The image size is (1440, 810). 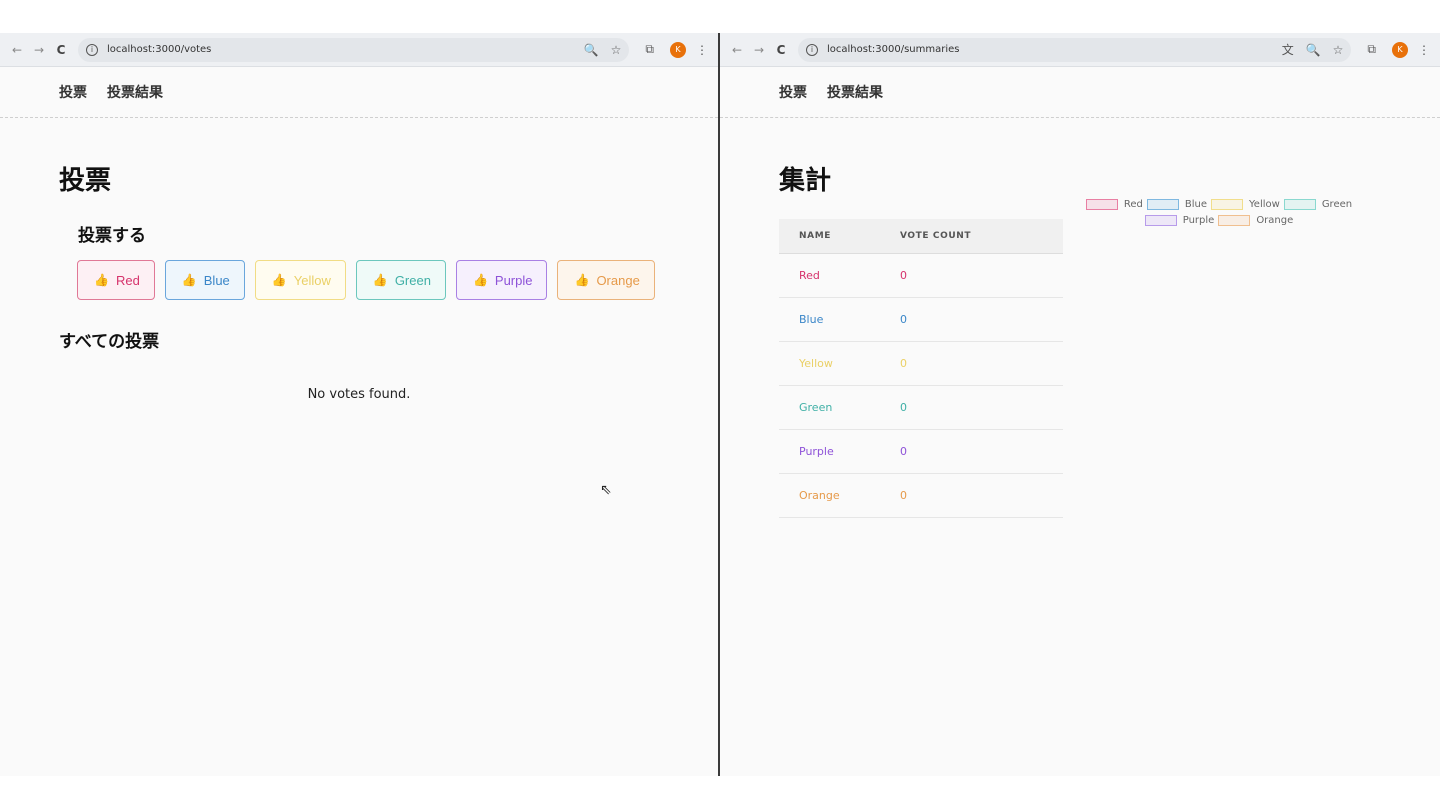 I want to click on page-title: 投票, so click(x=85, y=181).